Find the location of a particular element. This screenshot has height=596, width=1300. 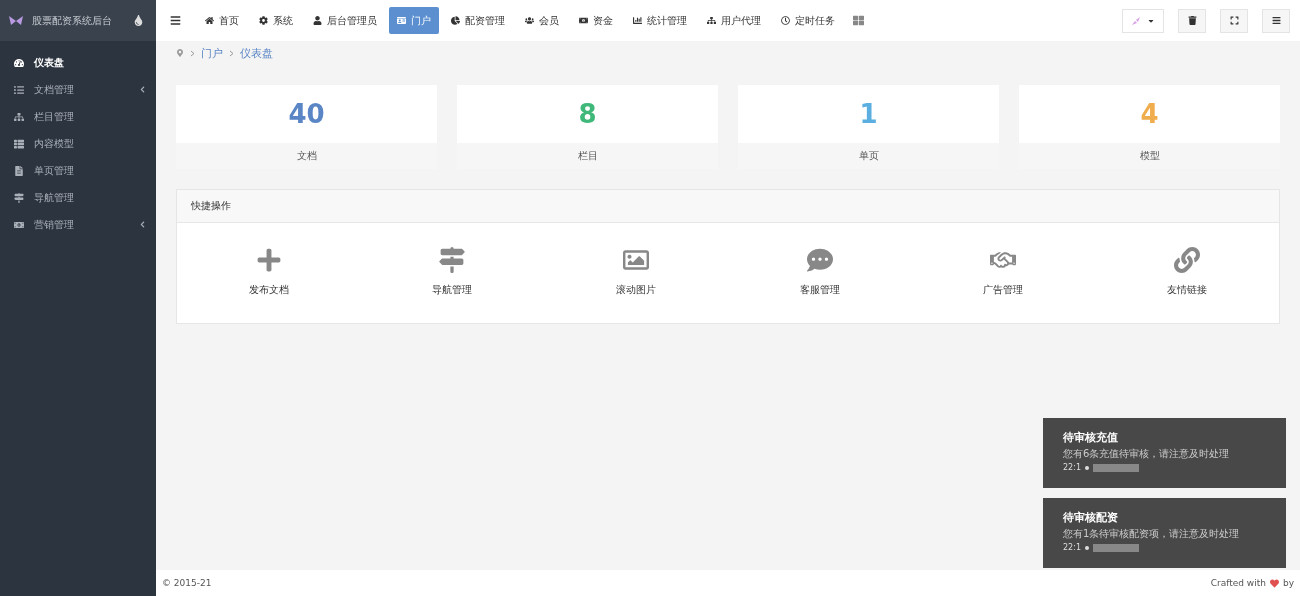

sidebar-item: 内容模型 is located at coordinates (78, 143).